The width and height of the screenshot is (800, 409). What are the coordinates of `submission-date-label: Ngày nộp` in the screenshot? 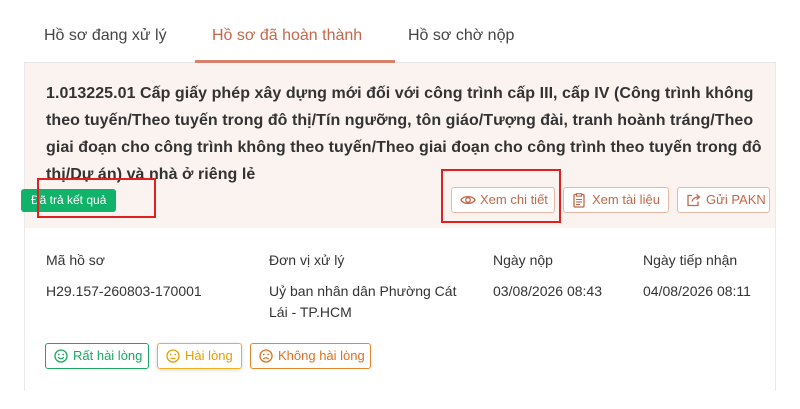 It's located at (523, 260).